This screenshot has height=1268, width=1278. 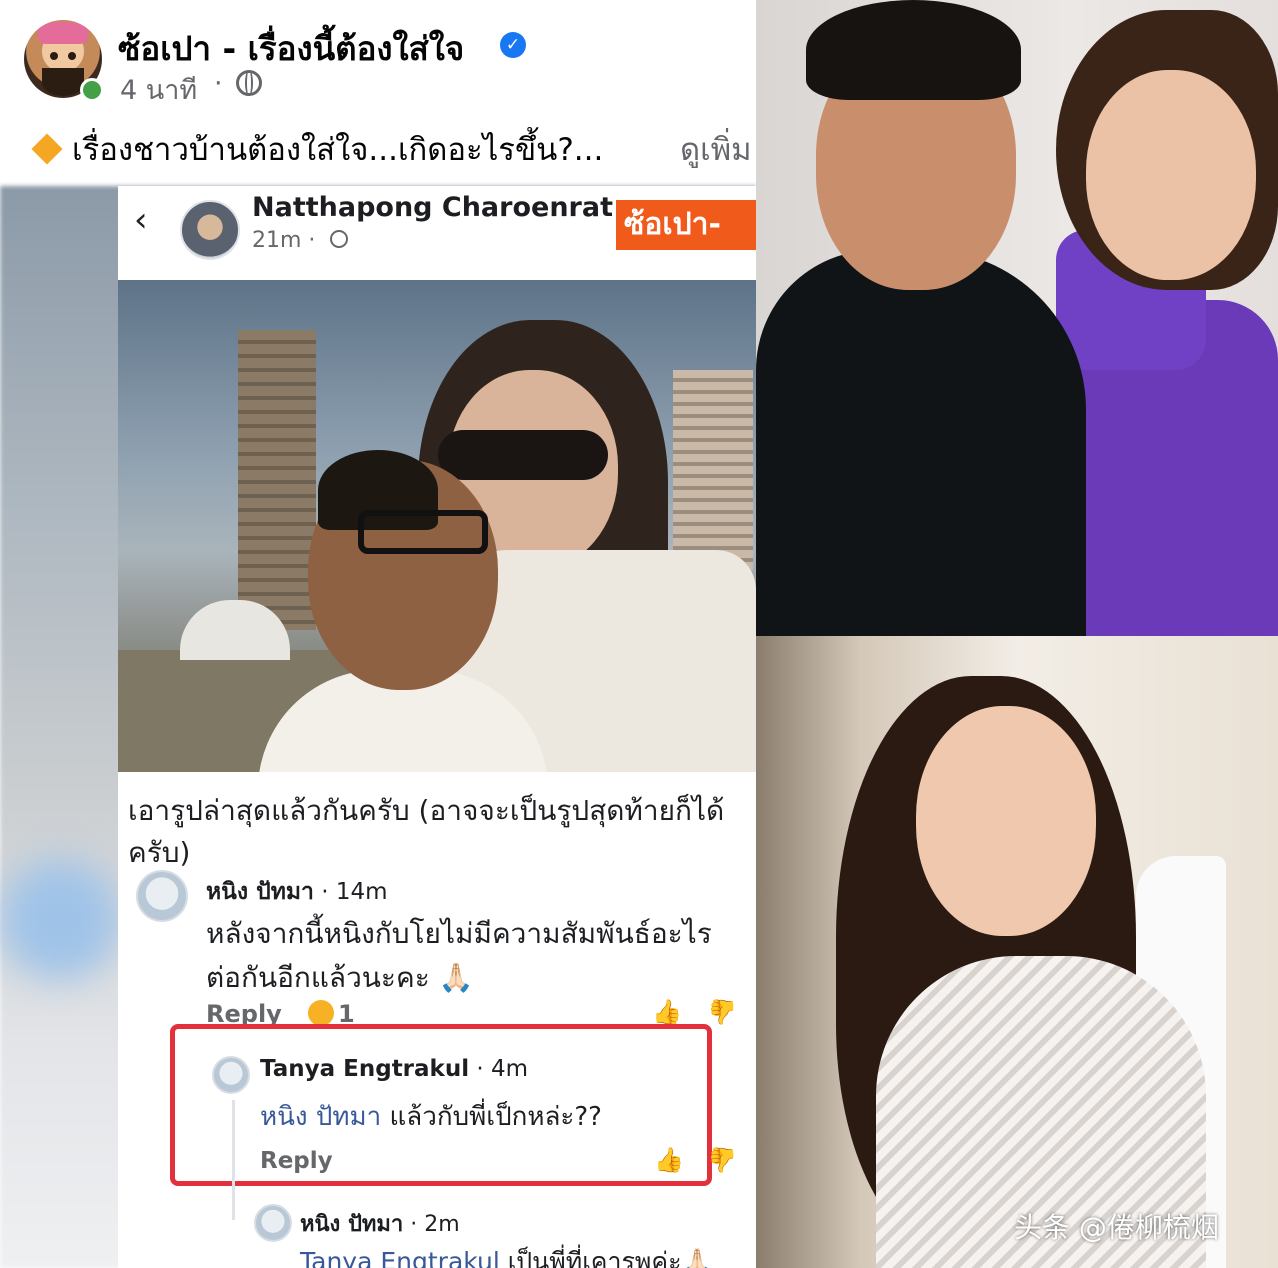 I want to click on mention-link: หนิง ปัทมา, so click(x=320, y=1117).